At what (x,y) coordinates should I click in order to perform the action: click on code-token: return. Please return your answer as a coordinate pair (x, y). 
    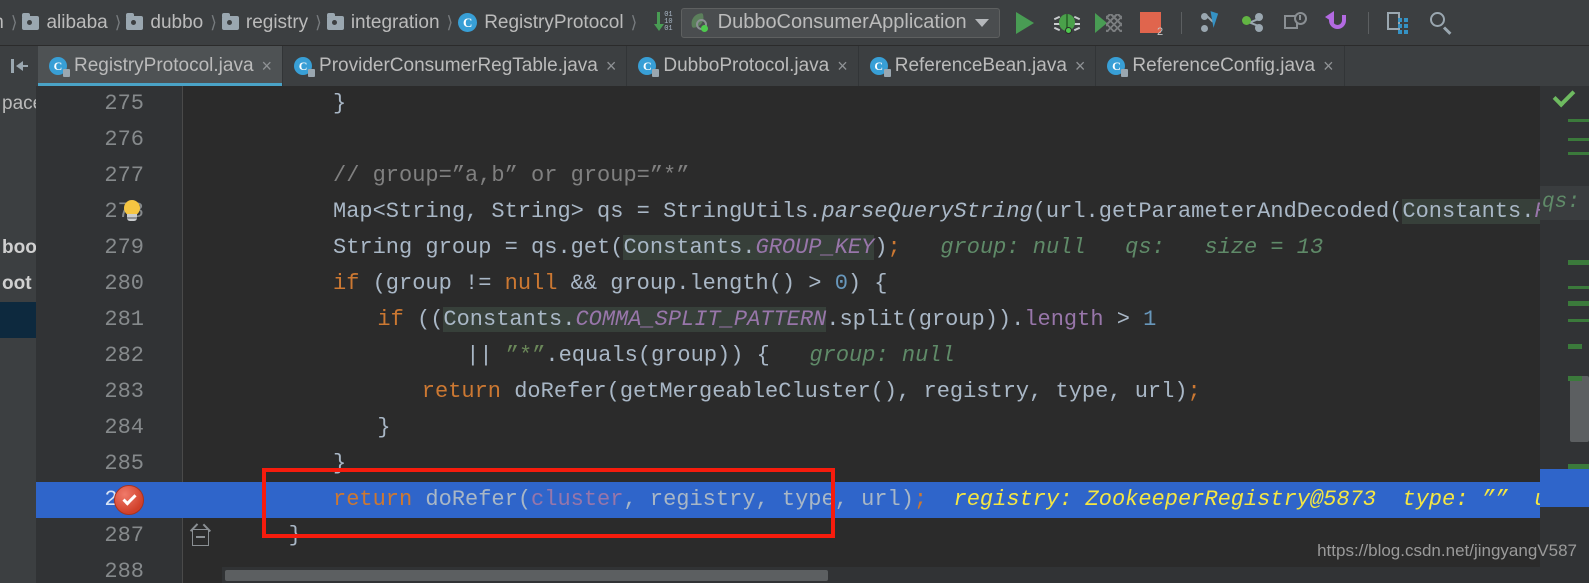
    Looking at the image, I should click on (468, 391).